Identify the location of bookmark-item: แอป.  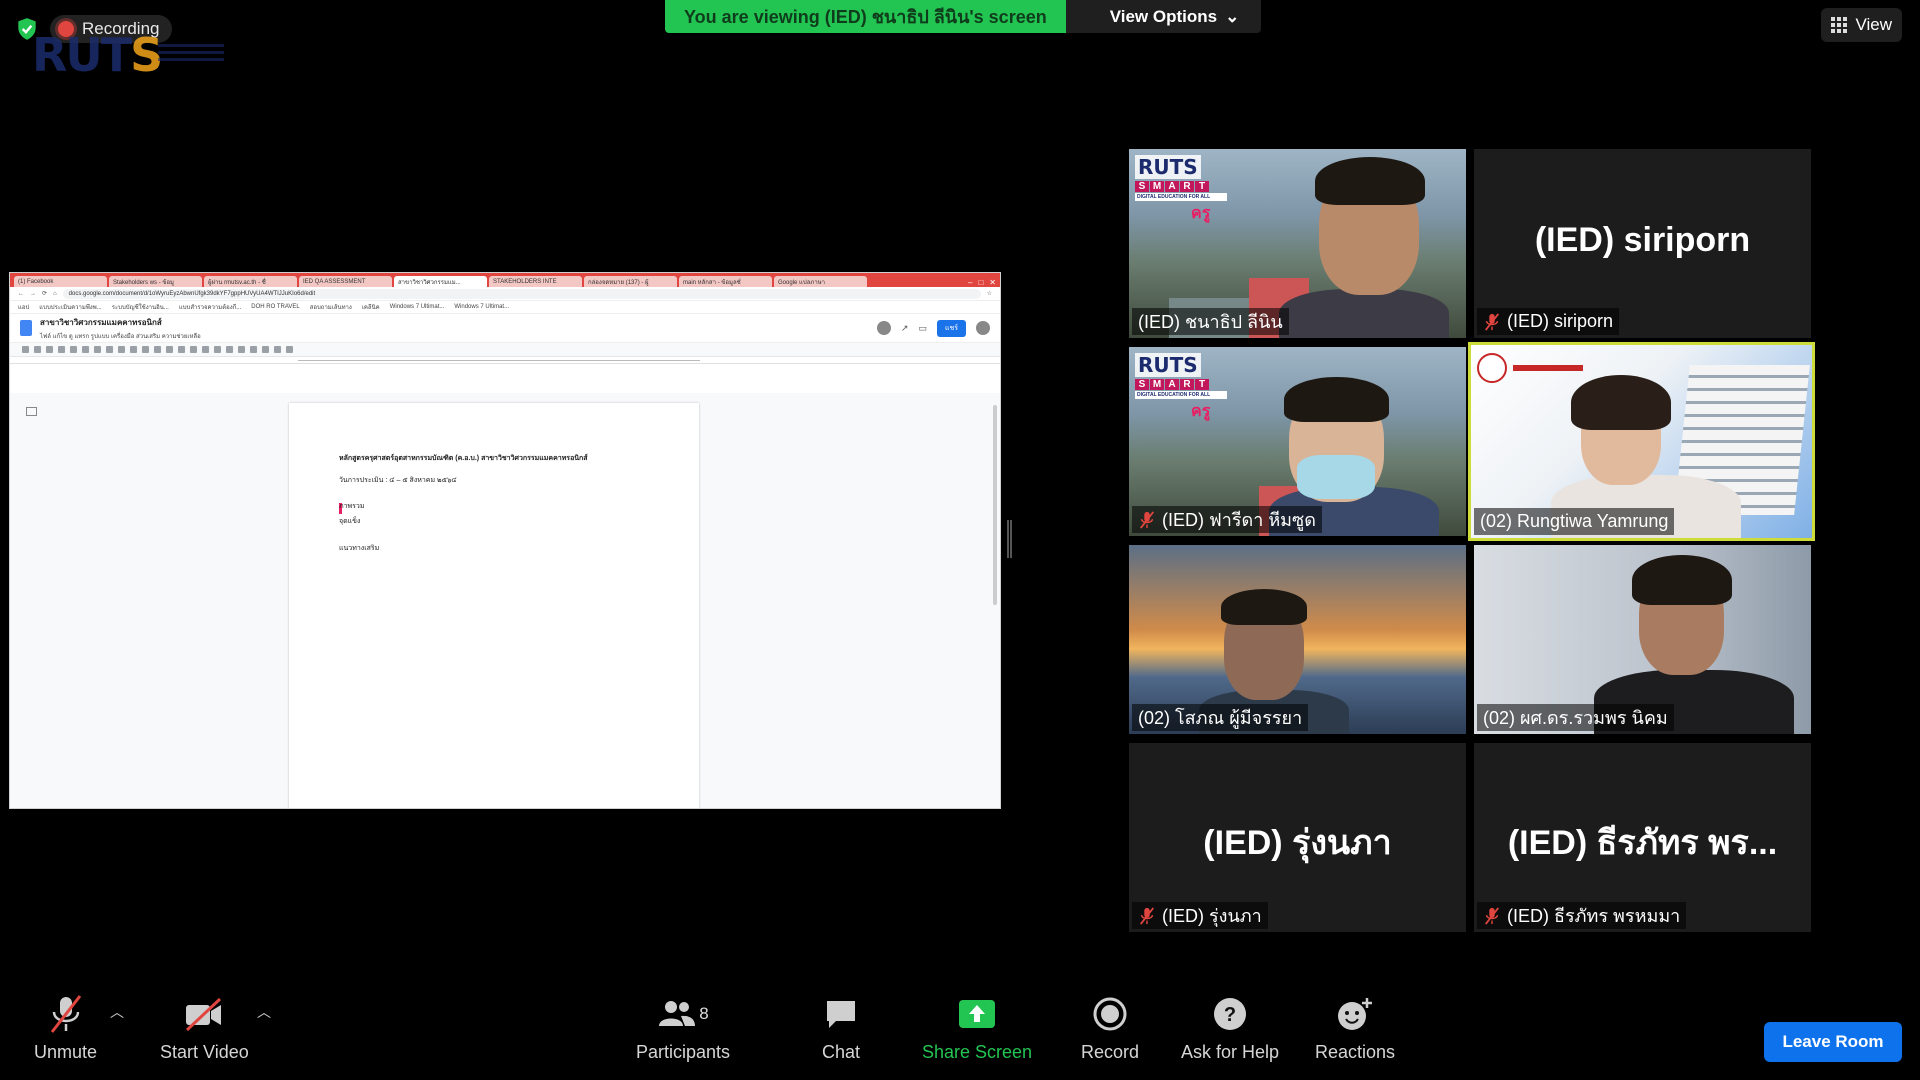
(23, 307).